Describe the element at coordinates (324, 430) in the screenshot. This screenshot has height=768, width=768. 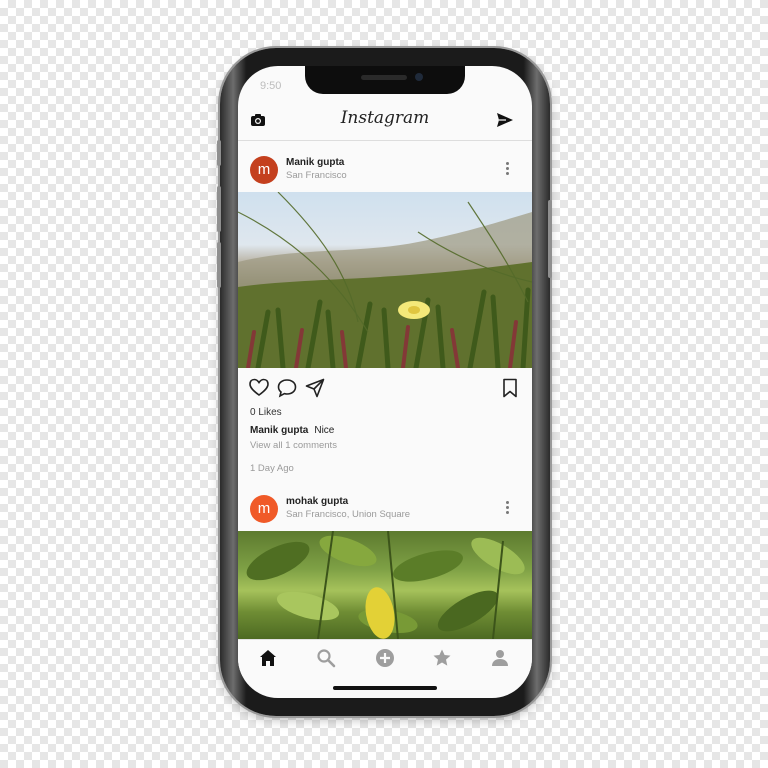
I see `caption-text: Nice` at that location.